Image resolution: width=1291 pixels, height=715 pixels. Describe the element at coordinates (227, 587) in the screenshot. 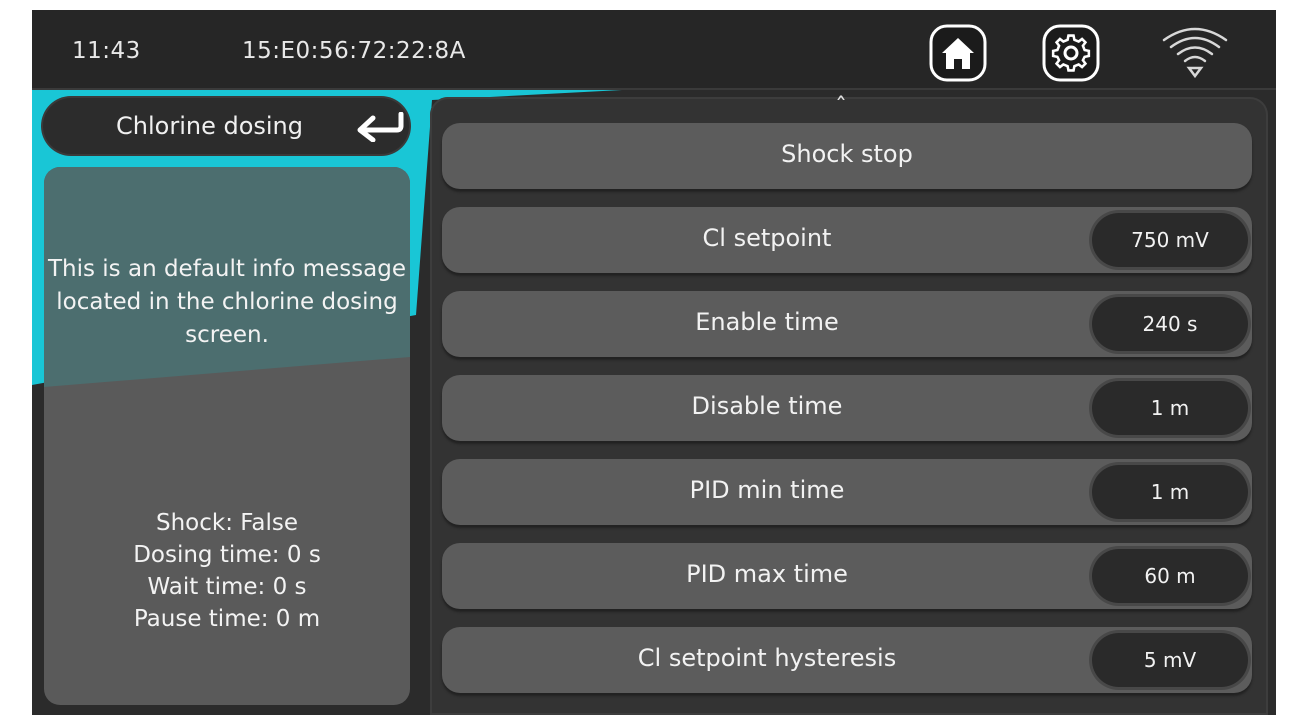

I see `stat-wait-time: Wait time: 0 s` at that location.